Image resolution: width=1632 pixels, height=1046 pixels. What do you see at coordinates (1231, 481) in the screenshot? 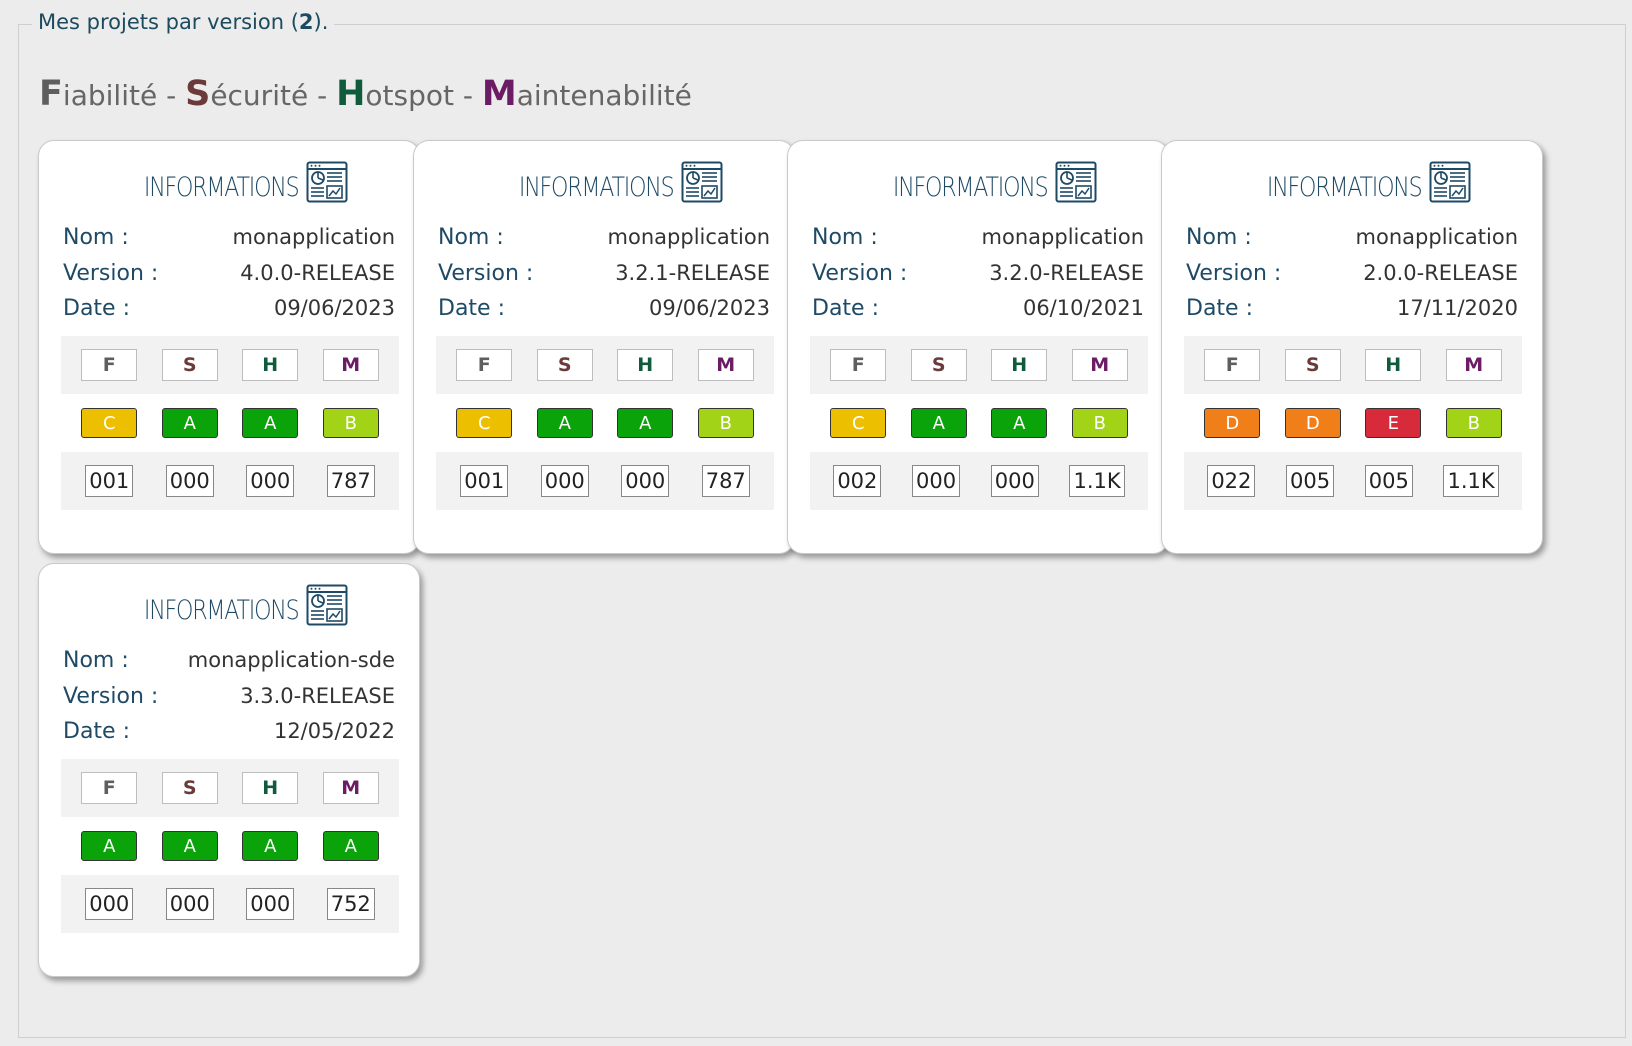
I see `fiabilite-issue-count: 022` at bounding box center [1231, 481].